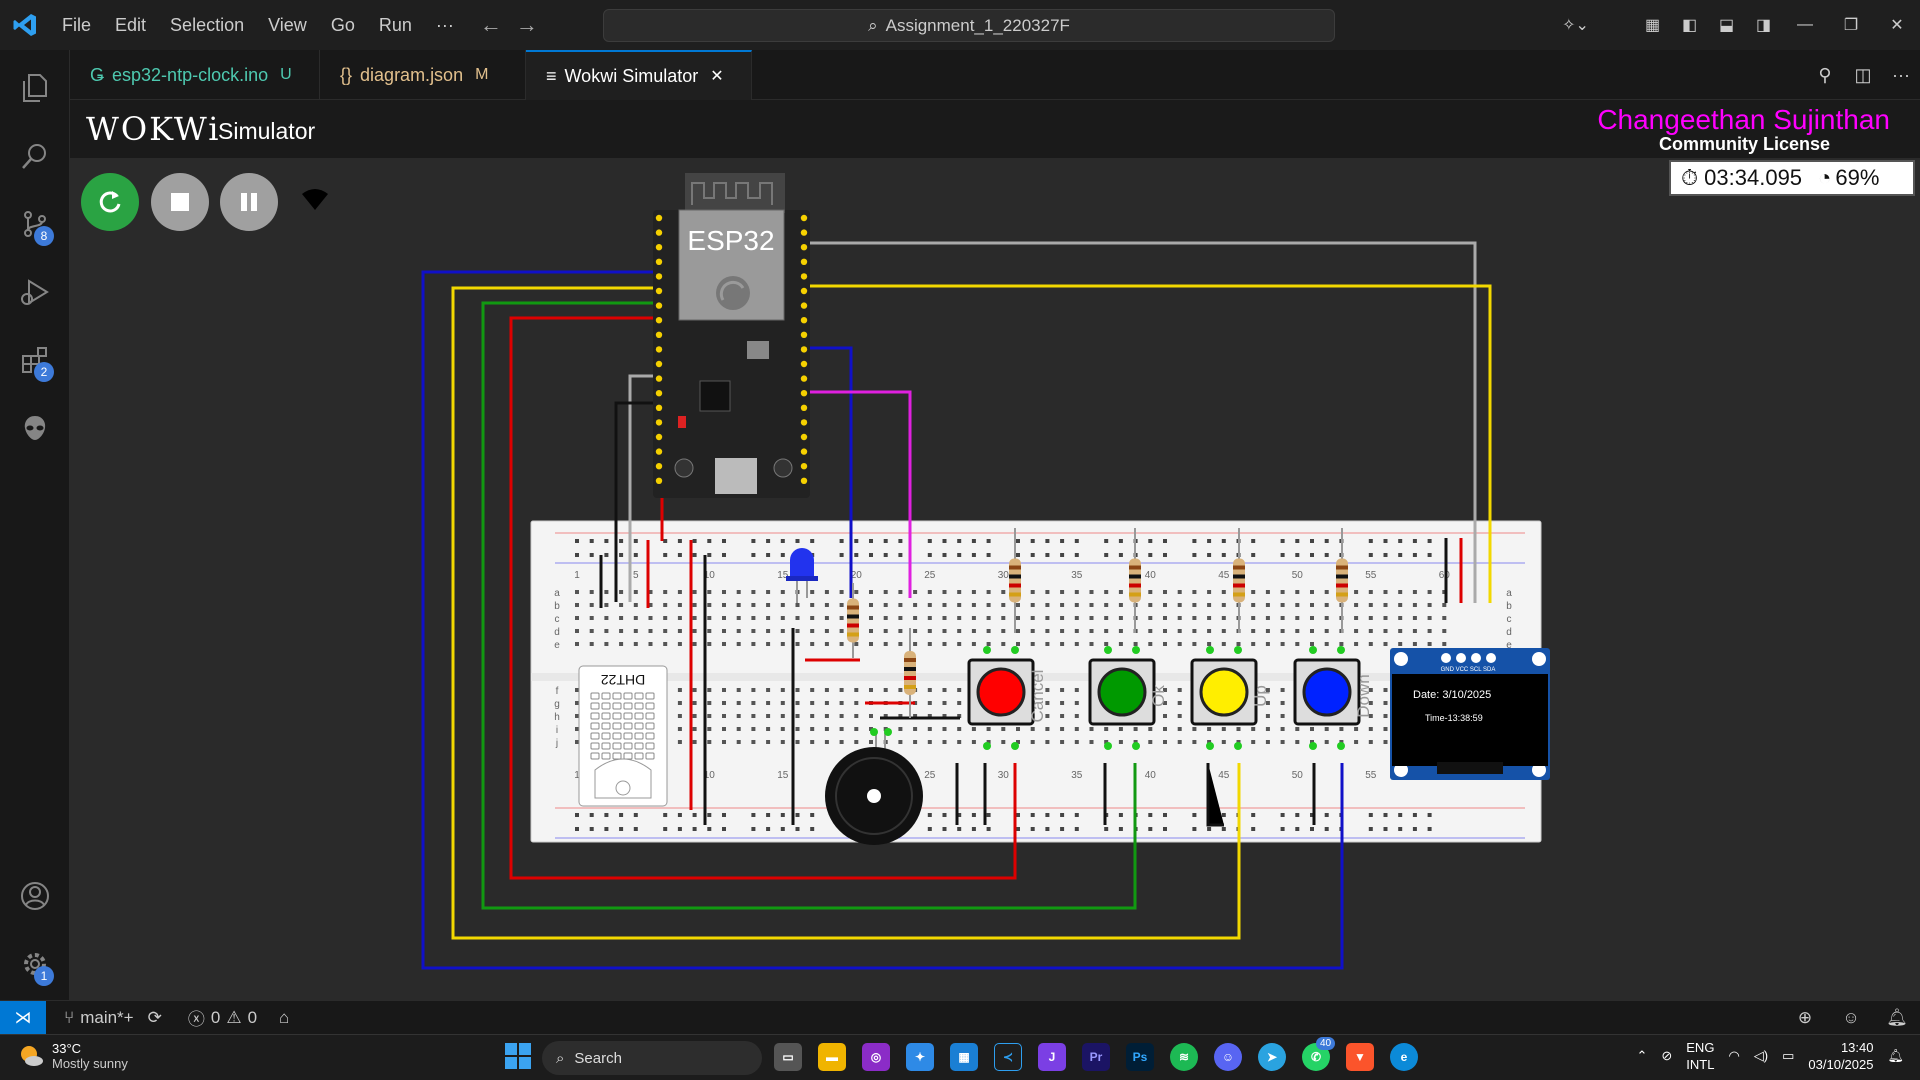 This screenshot has height=1080, width=1920. What do you see at coordinates (491, 25) in the screenshot?
I see `back-arrow-icon: ←` at bounding box center [491, 25].